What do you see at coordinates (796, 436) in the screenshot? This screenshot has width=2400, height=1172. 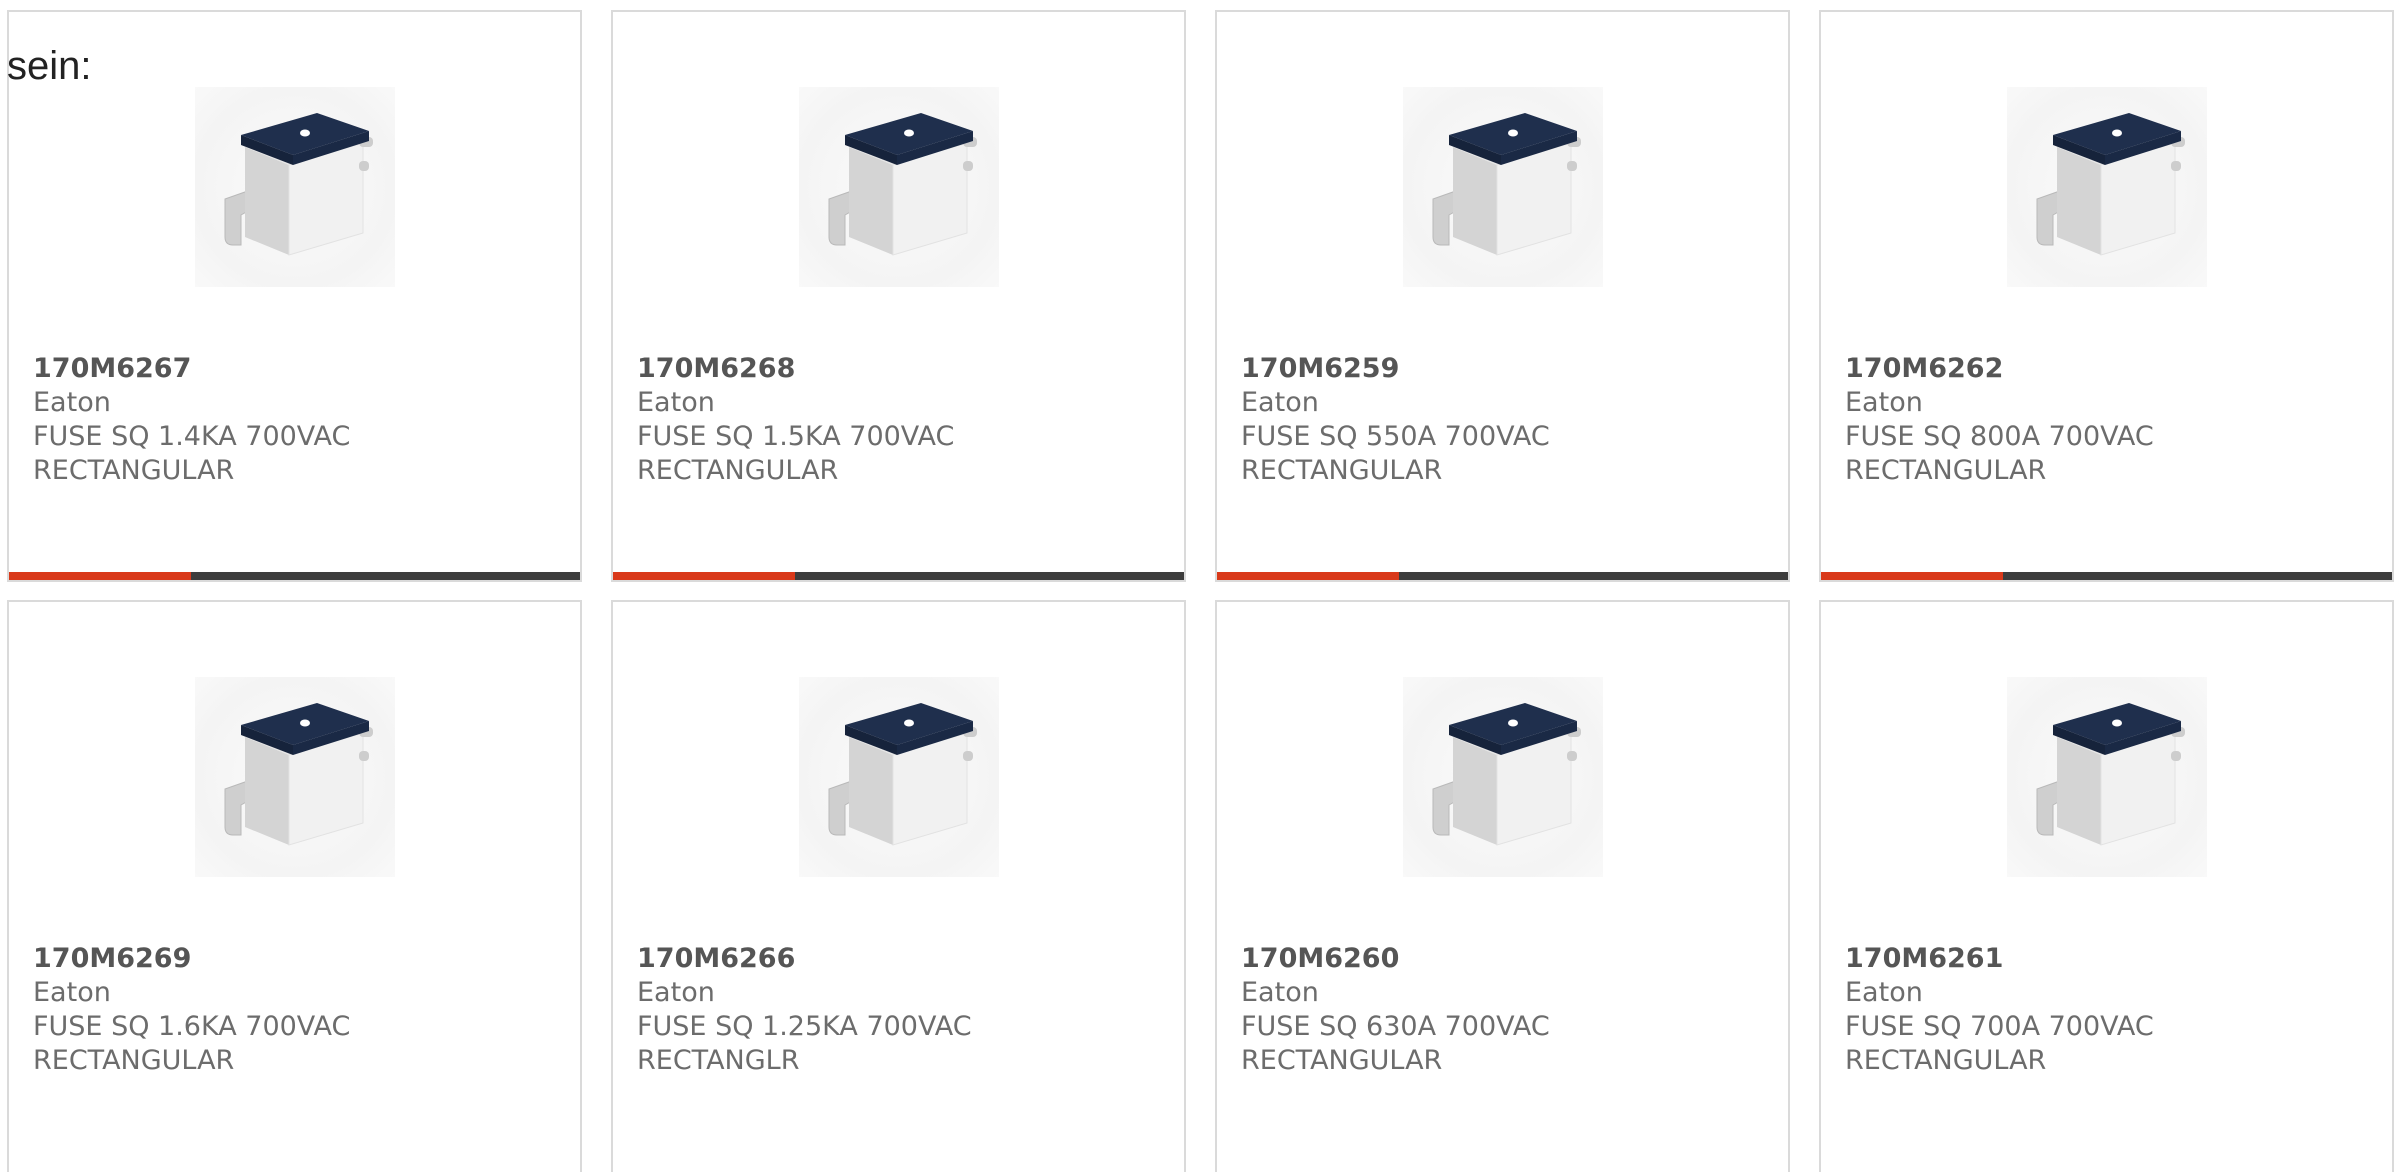 I see `description-line-1: FUSE SQ 1.5KA 700VAC` at bounding box center [796, 436].